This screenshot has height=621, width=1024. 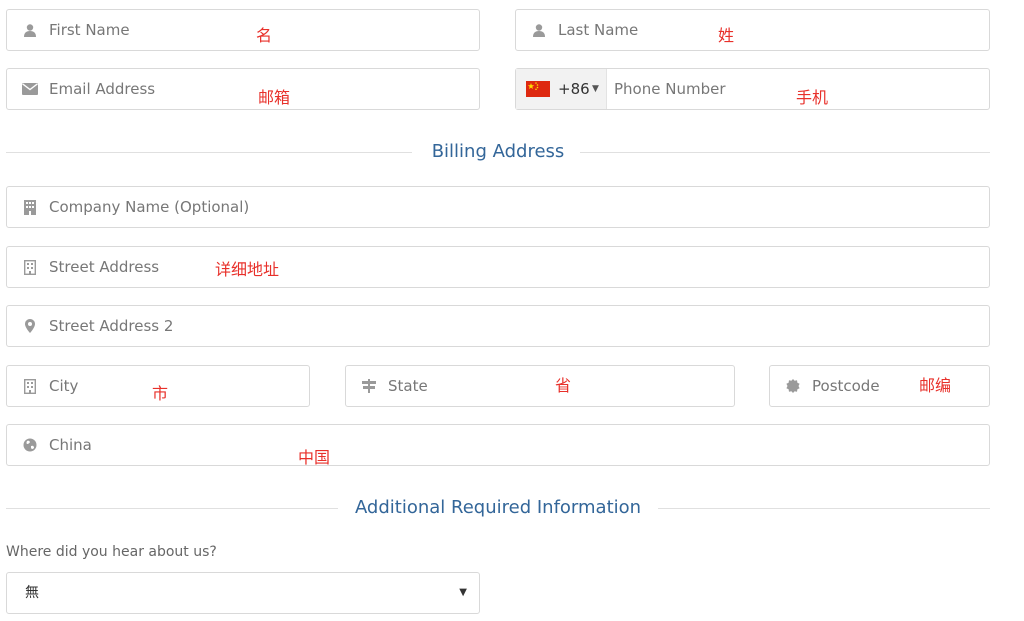 I want to click on email-field: Email Address, so click(x=243, y=89).